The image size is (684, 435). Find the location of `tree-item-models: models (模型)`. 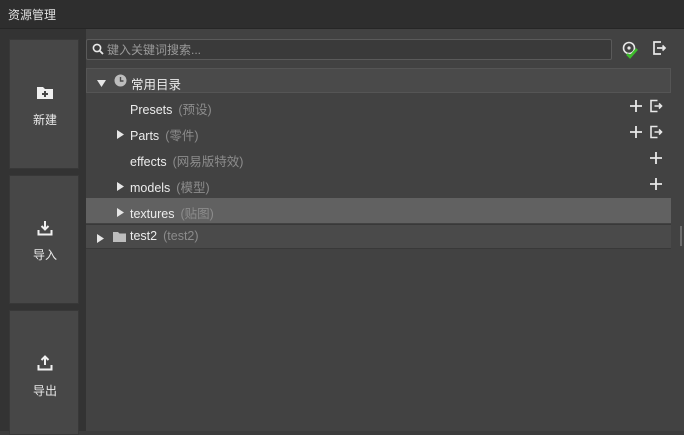

tree-item-models: models (模型) is located at coordinates (378, 184).